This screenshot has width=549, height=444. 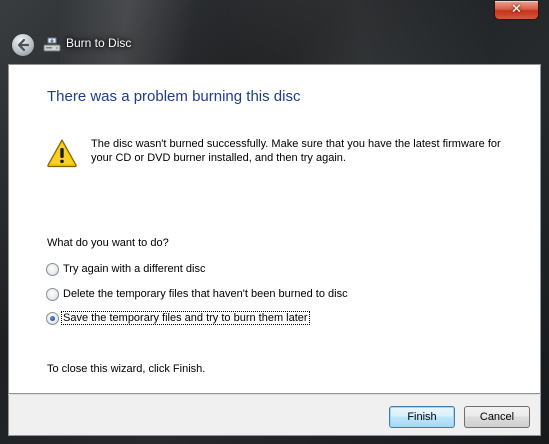 I want to click on page-heading: There was a problem burning this disc, so click(x=174, y=96).